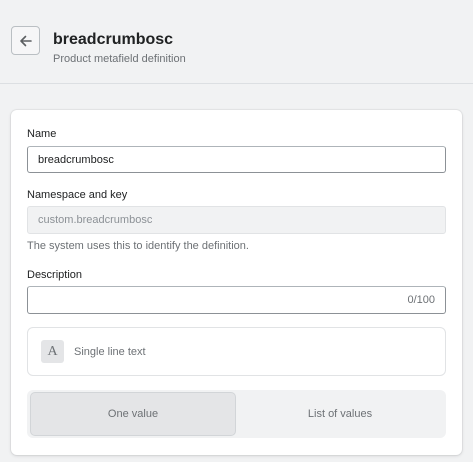  What do you see at coordinates (133, 414) in the screenshot?
I see `one-value-option: One value` at bounding box center [133, 414].